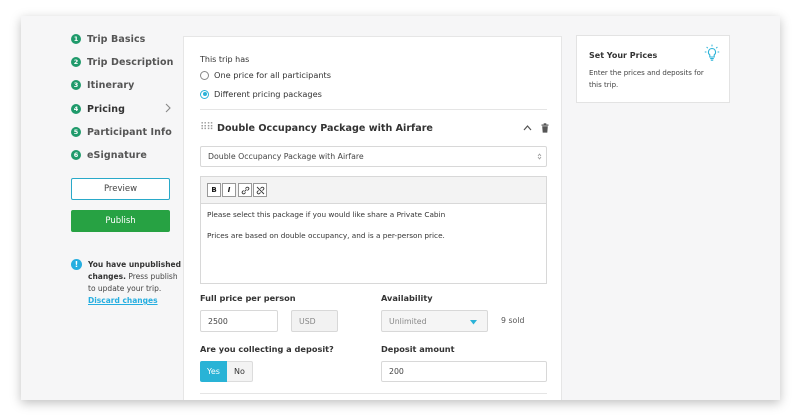 This screenshot has height=417, width=800. Describe the element at coordinates (116, 39) in the screenshot. I see `sidebar-item-label: Trip Basics` at that location.